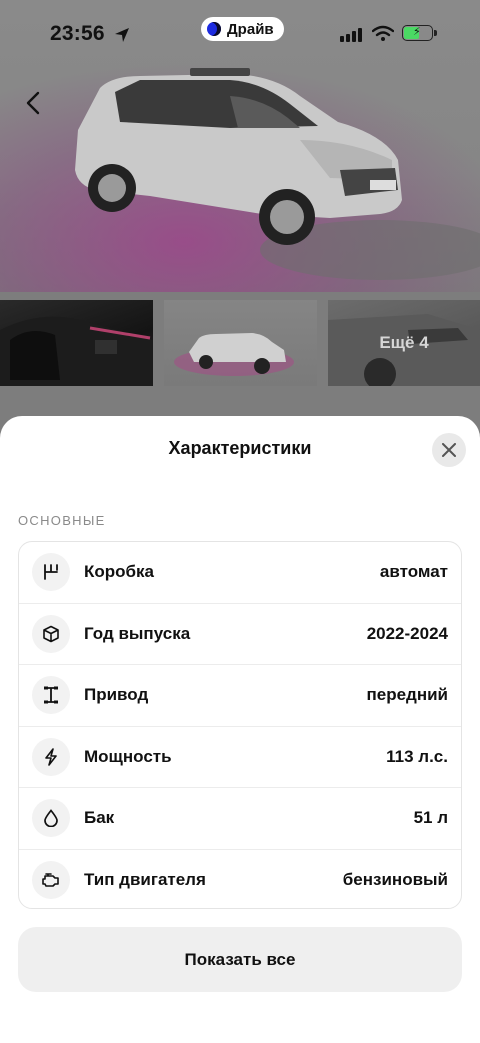 This screenshot has height=1043, width=480. What do you see at coordinates (240, 757) in the screenshot?
I see `spec-row-power: Мощность 113 л.с.` at bounding box center [240, 757].